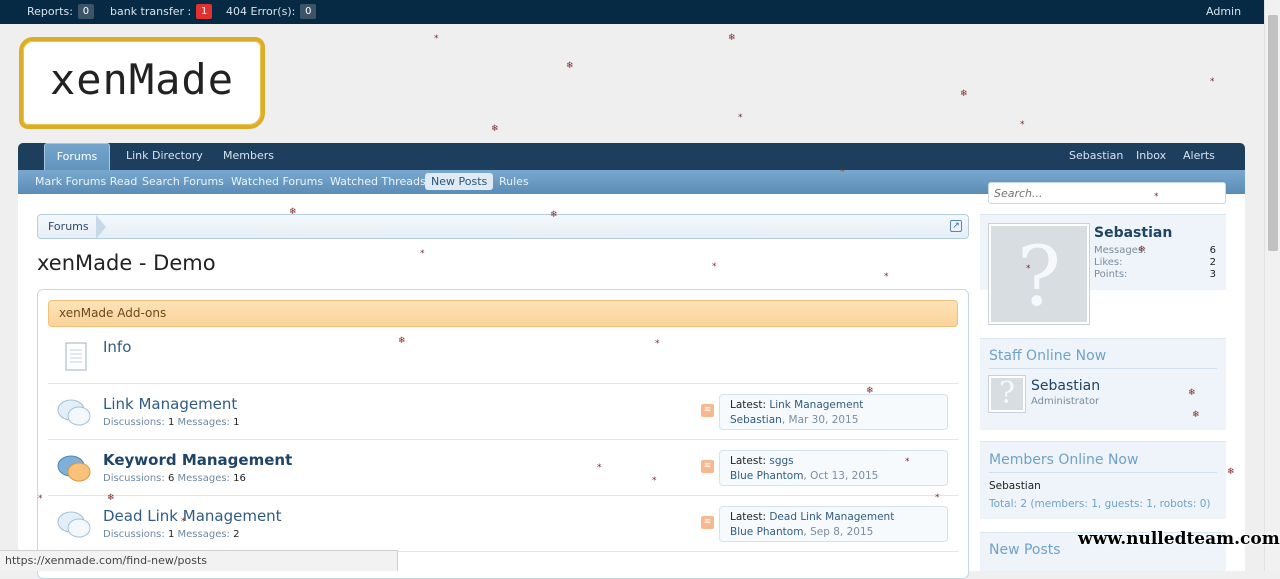  Describe the element at coordinates (1223, 12) in the screenshot. I see `admin-link: Admin` at that location.